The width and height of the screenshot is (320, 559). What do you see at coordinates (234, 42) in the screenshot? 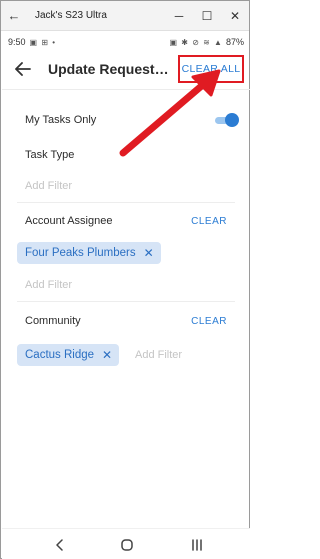
I see `battery-level: 87%` at bounding box center [234, 42].